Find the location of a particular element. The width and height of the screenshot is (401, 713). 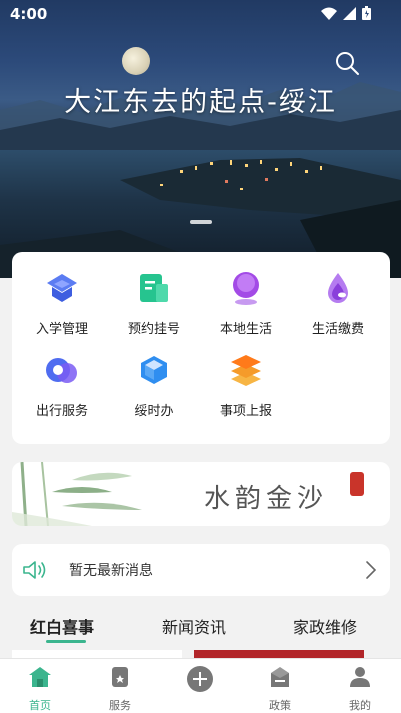

service-box-icon is located at coordinates (154, 370).